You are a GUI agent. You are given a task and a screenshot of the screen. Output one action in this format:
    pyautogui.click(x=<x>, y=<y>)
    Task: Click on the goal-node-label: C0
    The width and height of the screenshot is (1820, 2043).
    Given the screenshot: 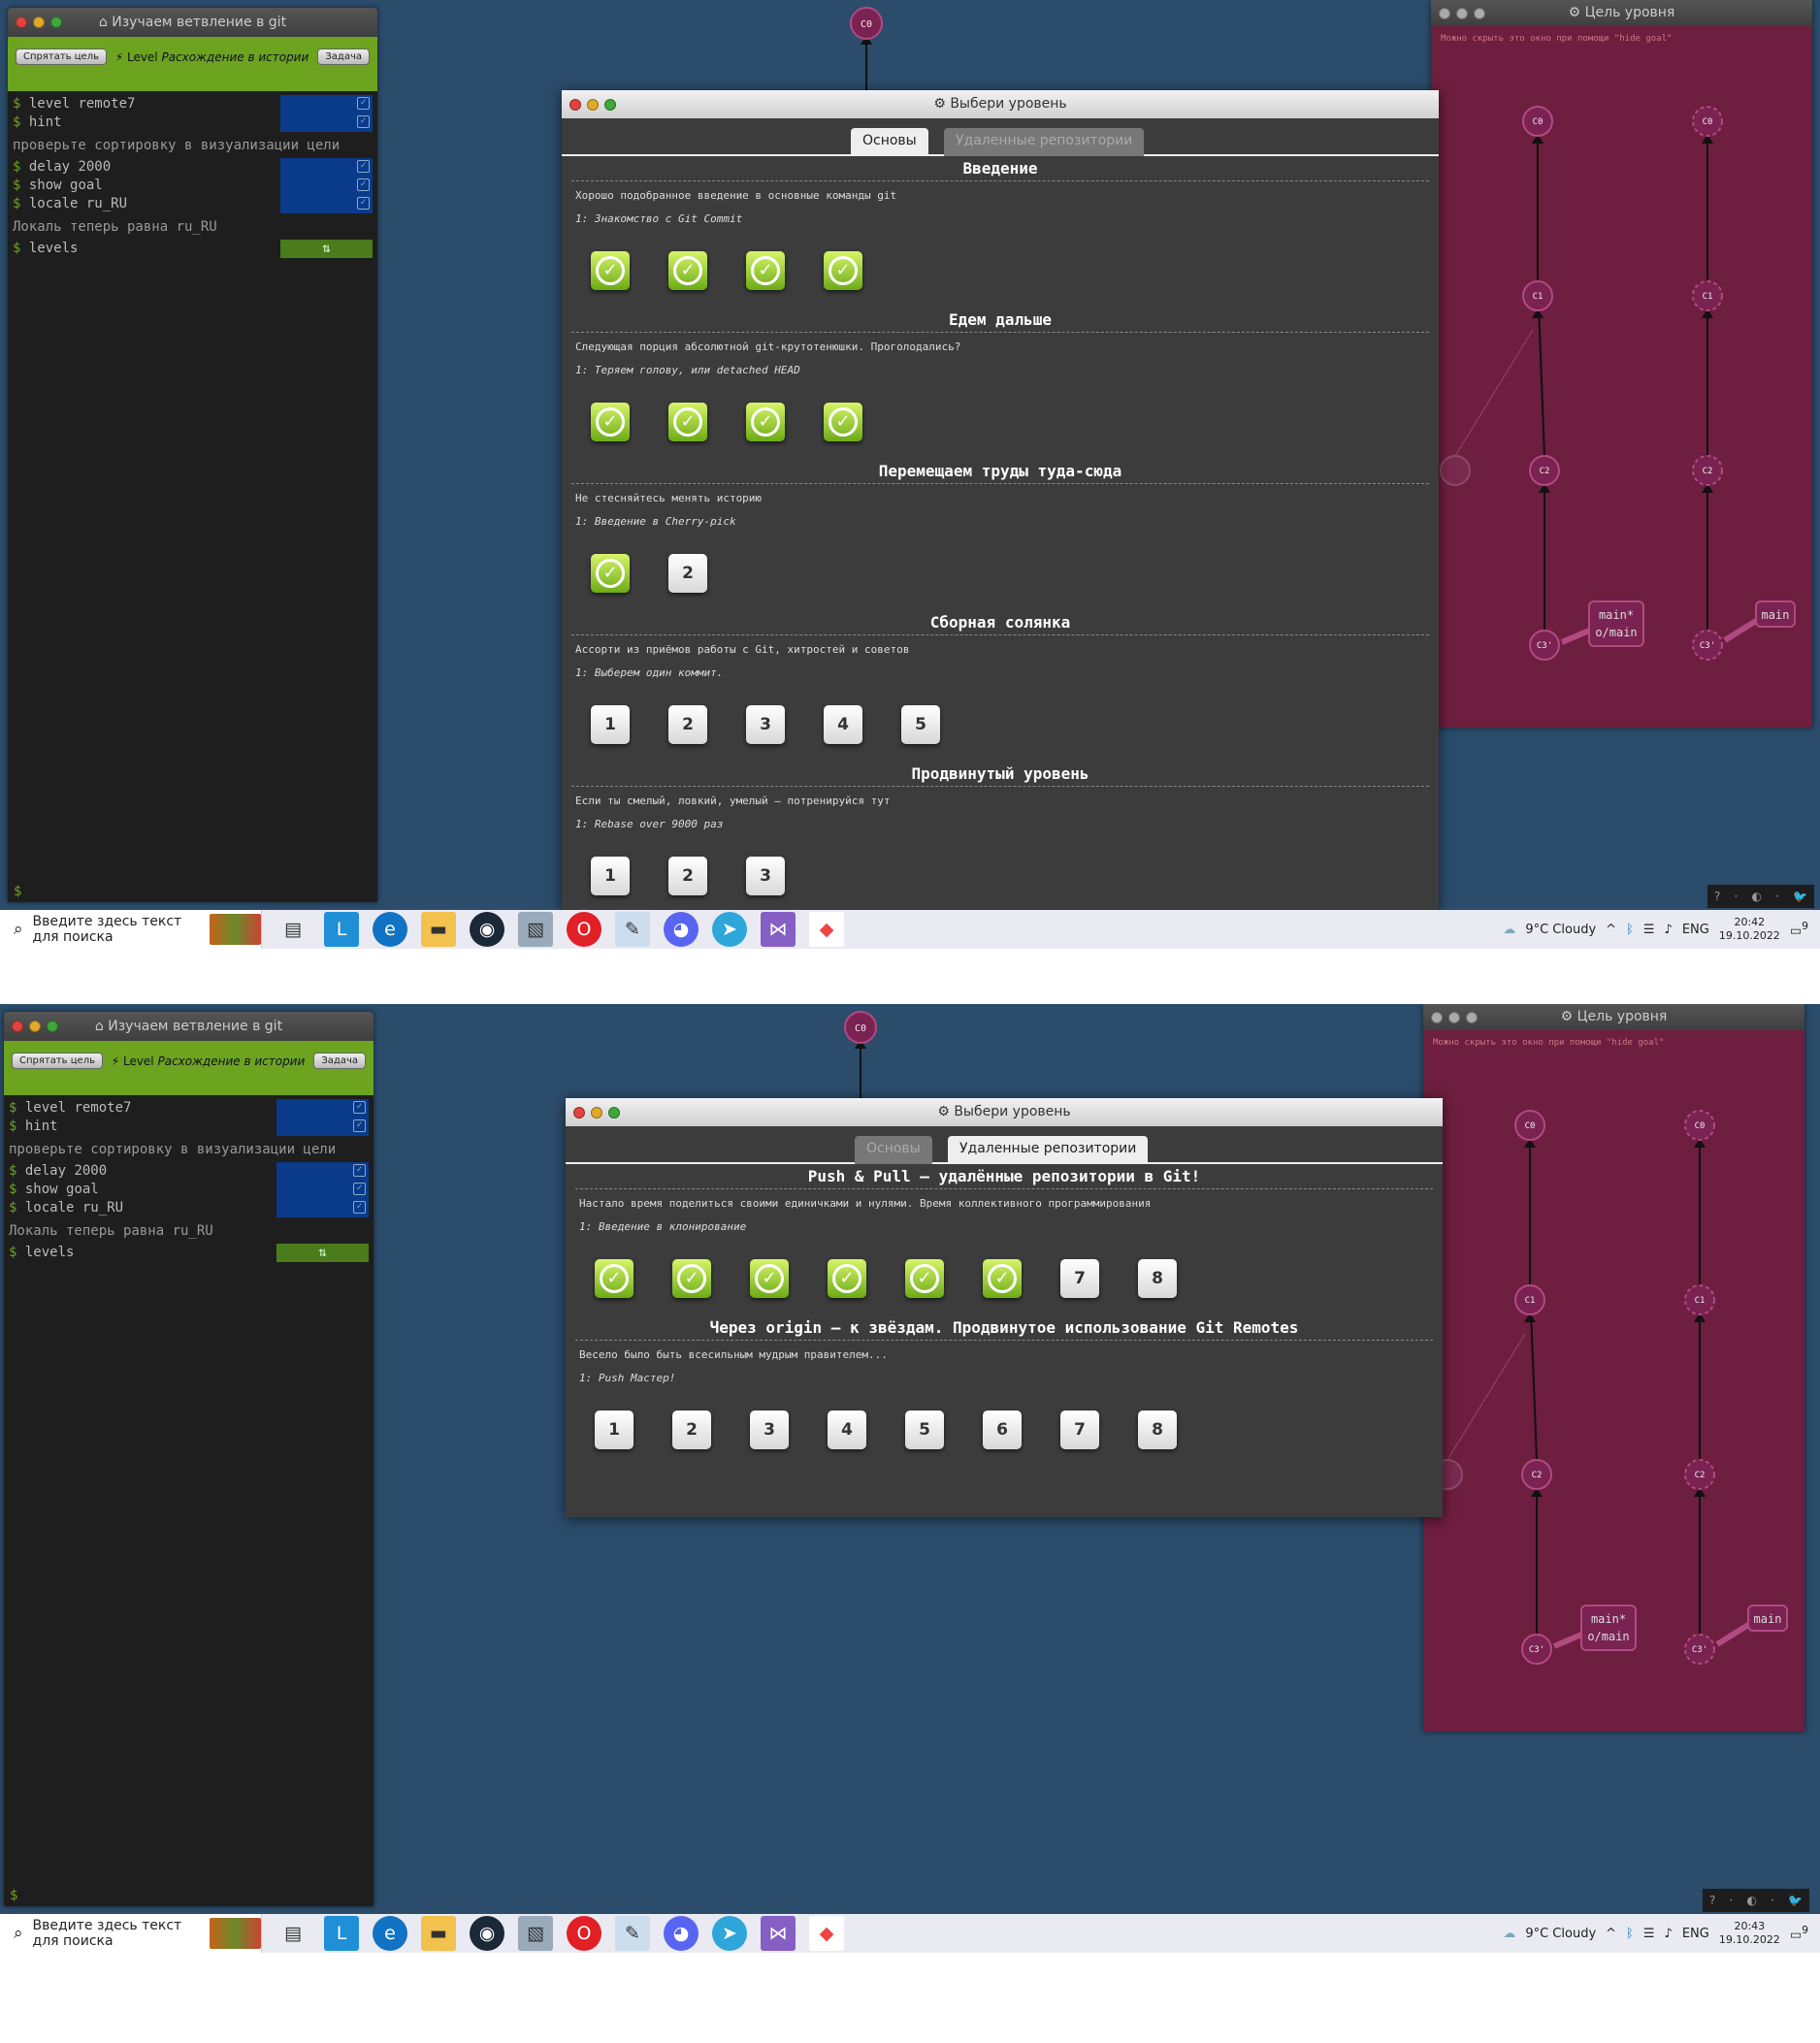 What is the action you would take?
    pyautogui.click(x=1538, y=122)
    